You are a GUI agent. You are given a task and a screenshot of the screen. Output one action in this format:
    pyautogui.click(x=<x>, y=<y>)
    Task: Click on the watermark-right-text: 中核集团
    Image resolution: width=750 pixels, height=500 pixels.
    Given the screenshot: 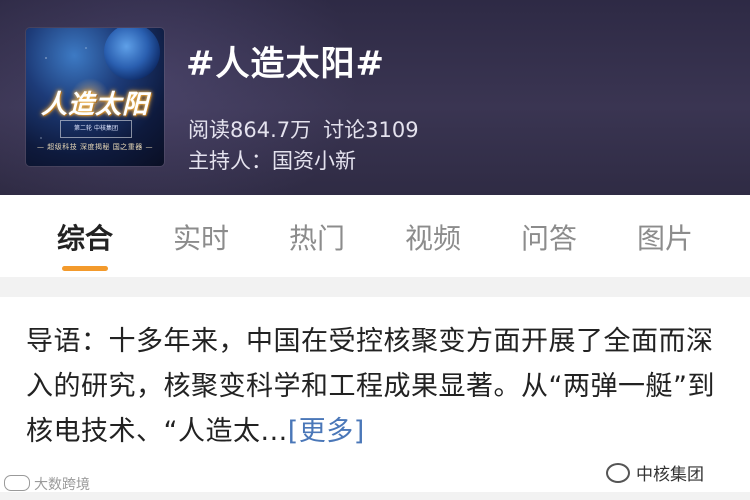 What is the action you would take?
    pyautogui.click(x=670, y=475)
    